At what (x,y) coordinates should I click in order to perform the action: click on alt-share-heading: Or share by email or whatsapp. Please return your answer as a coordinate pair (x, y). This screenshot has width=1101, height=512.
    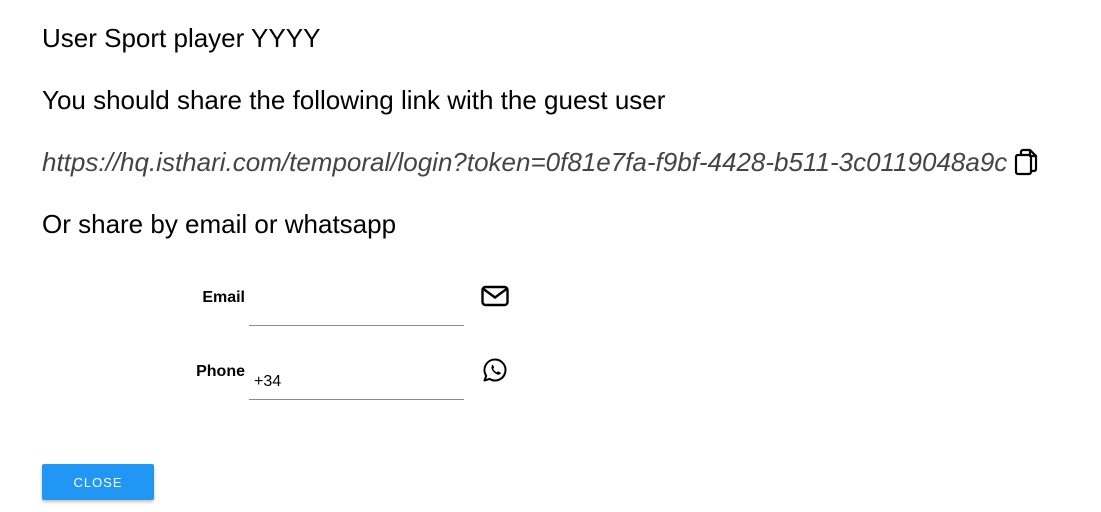
    Looking at the image, I should click on (219, 224).